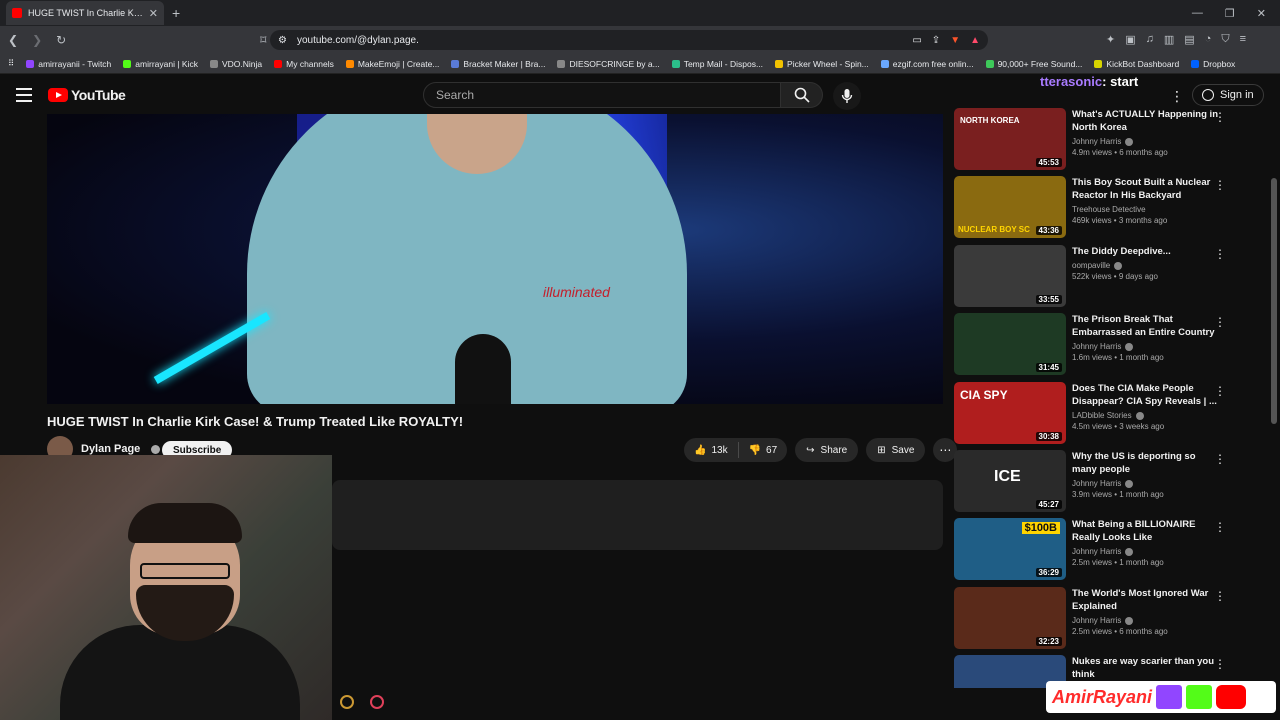 The width and height of the screenshot is (1280, 720). I want to click on forward-icon: ❯, so click(37, 40).